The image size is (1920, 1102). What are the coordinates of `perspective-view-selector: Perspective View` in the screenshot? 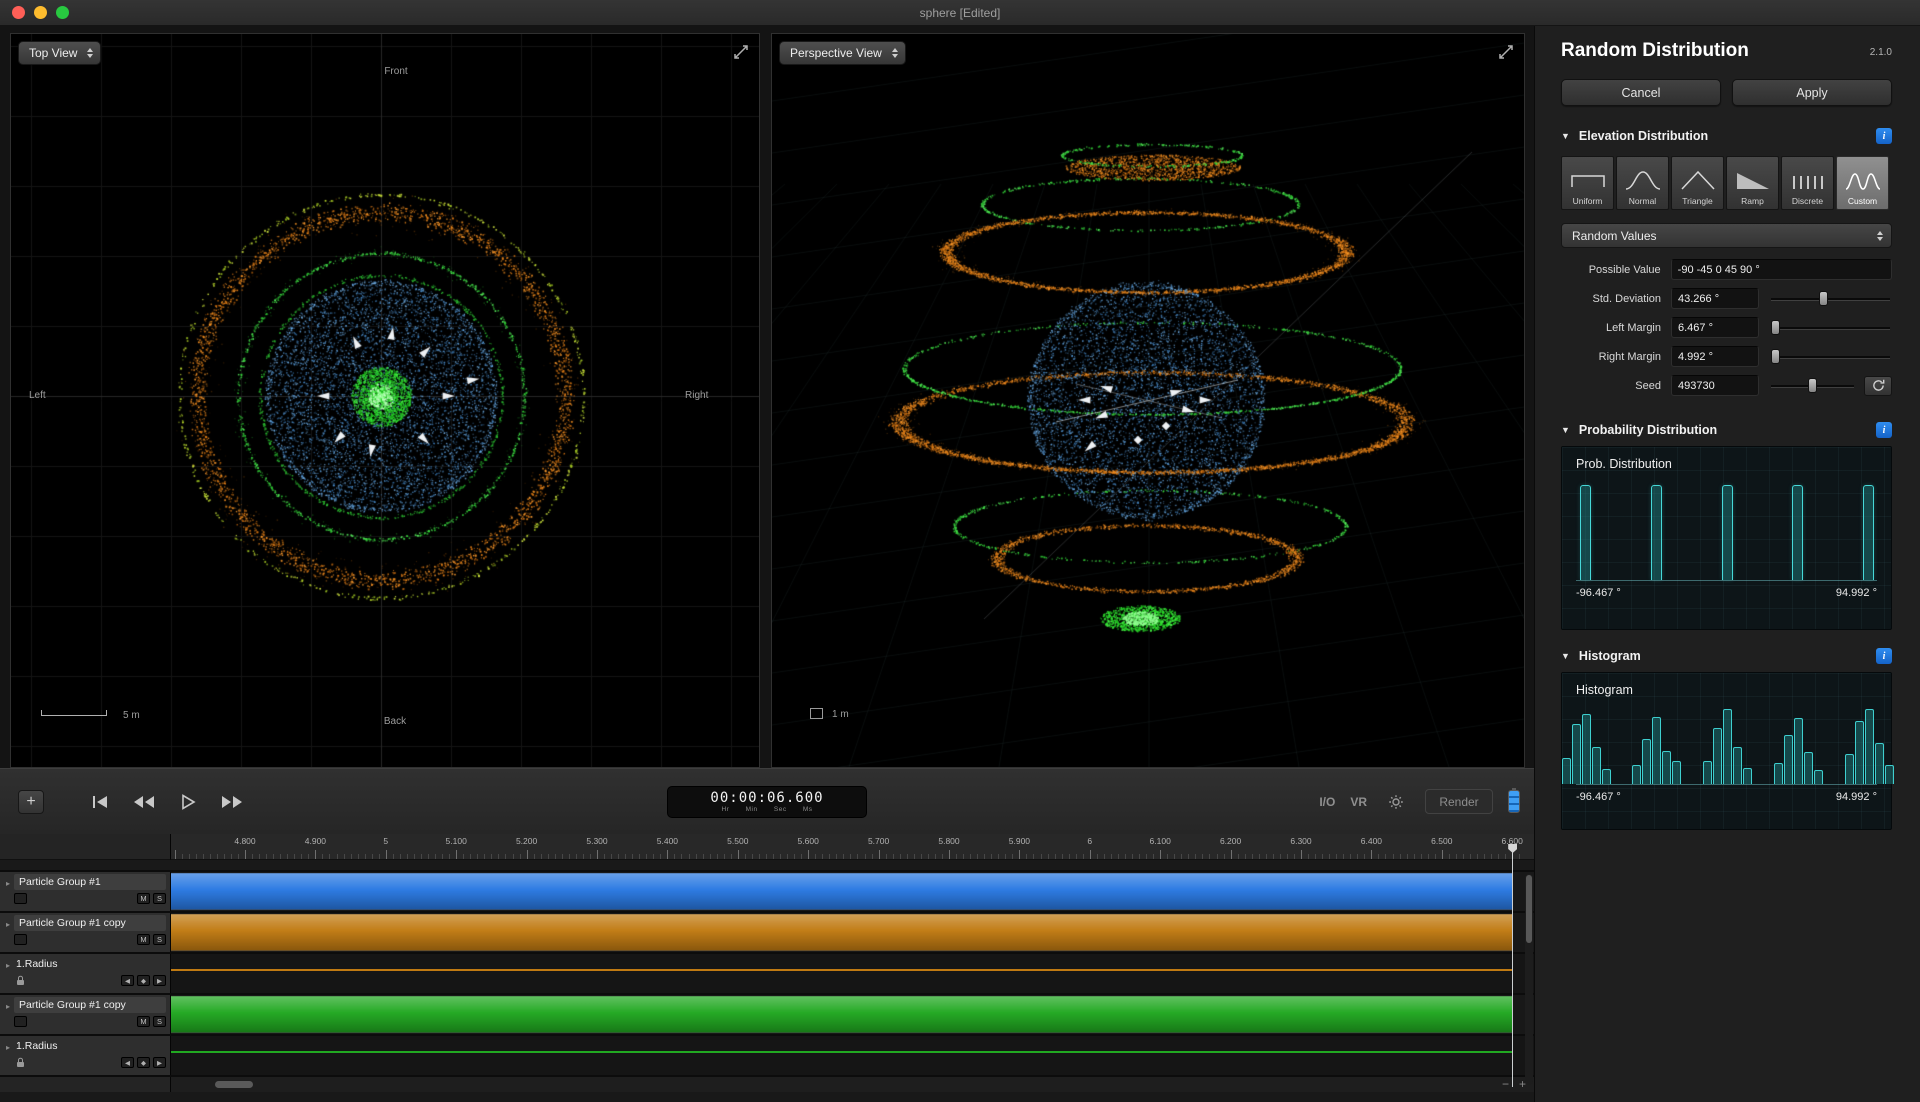 It's located at (842, 53).